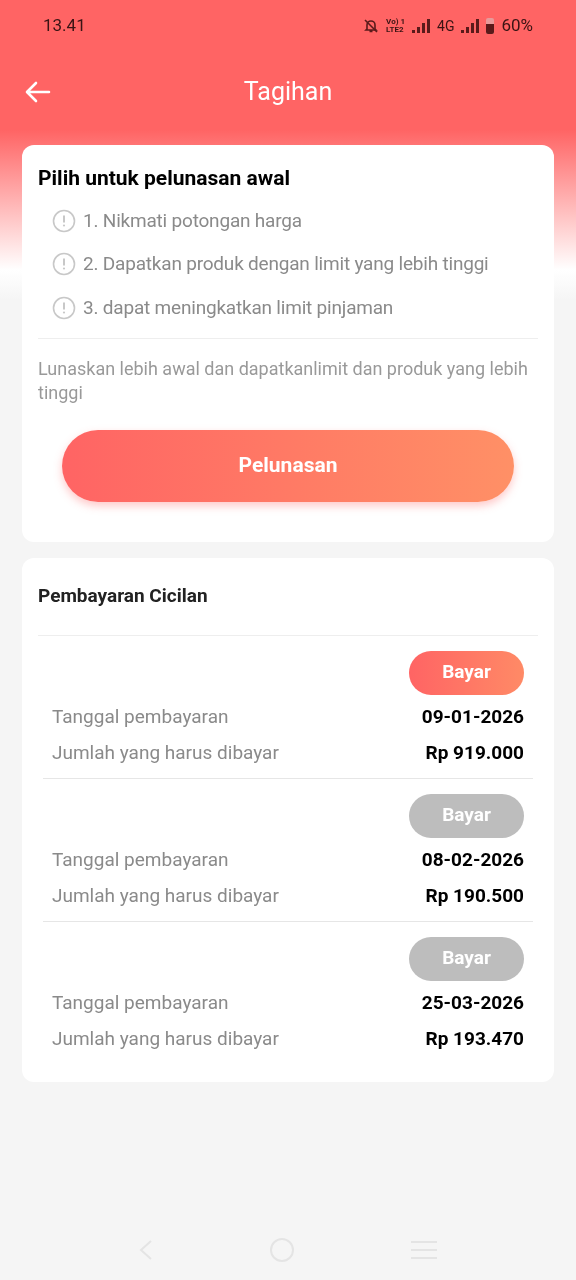 The height and width of the screenshot is (1280, 576). Describe the element at coordinates (446, 26) in the screenshot. I see `network-type: 4G` at that location.